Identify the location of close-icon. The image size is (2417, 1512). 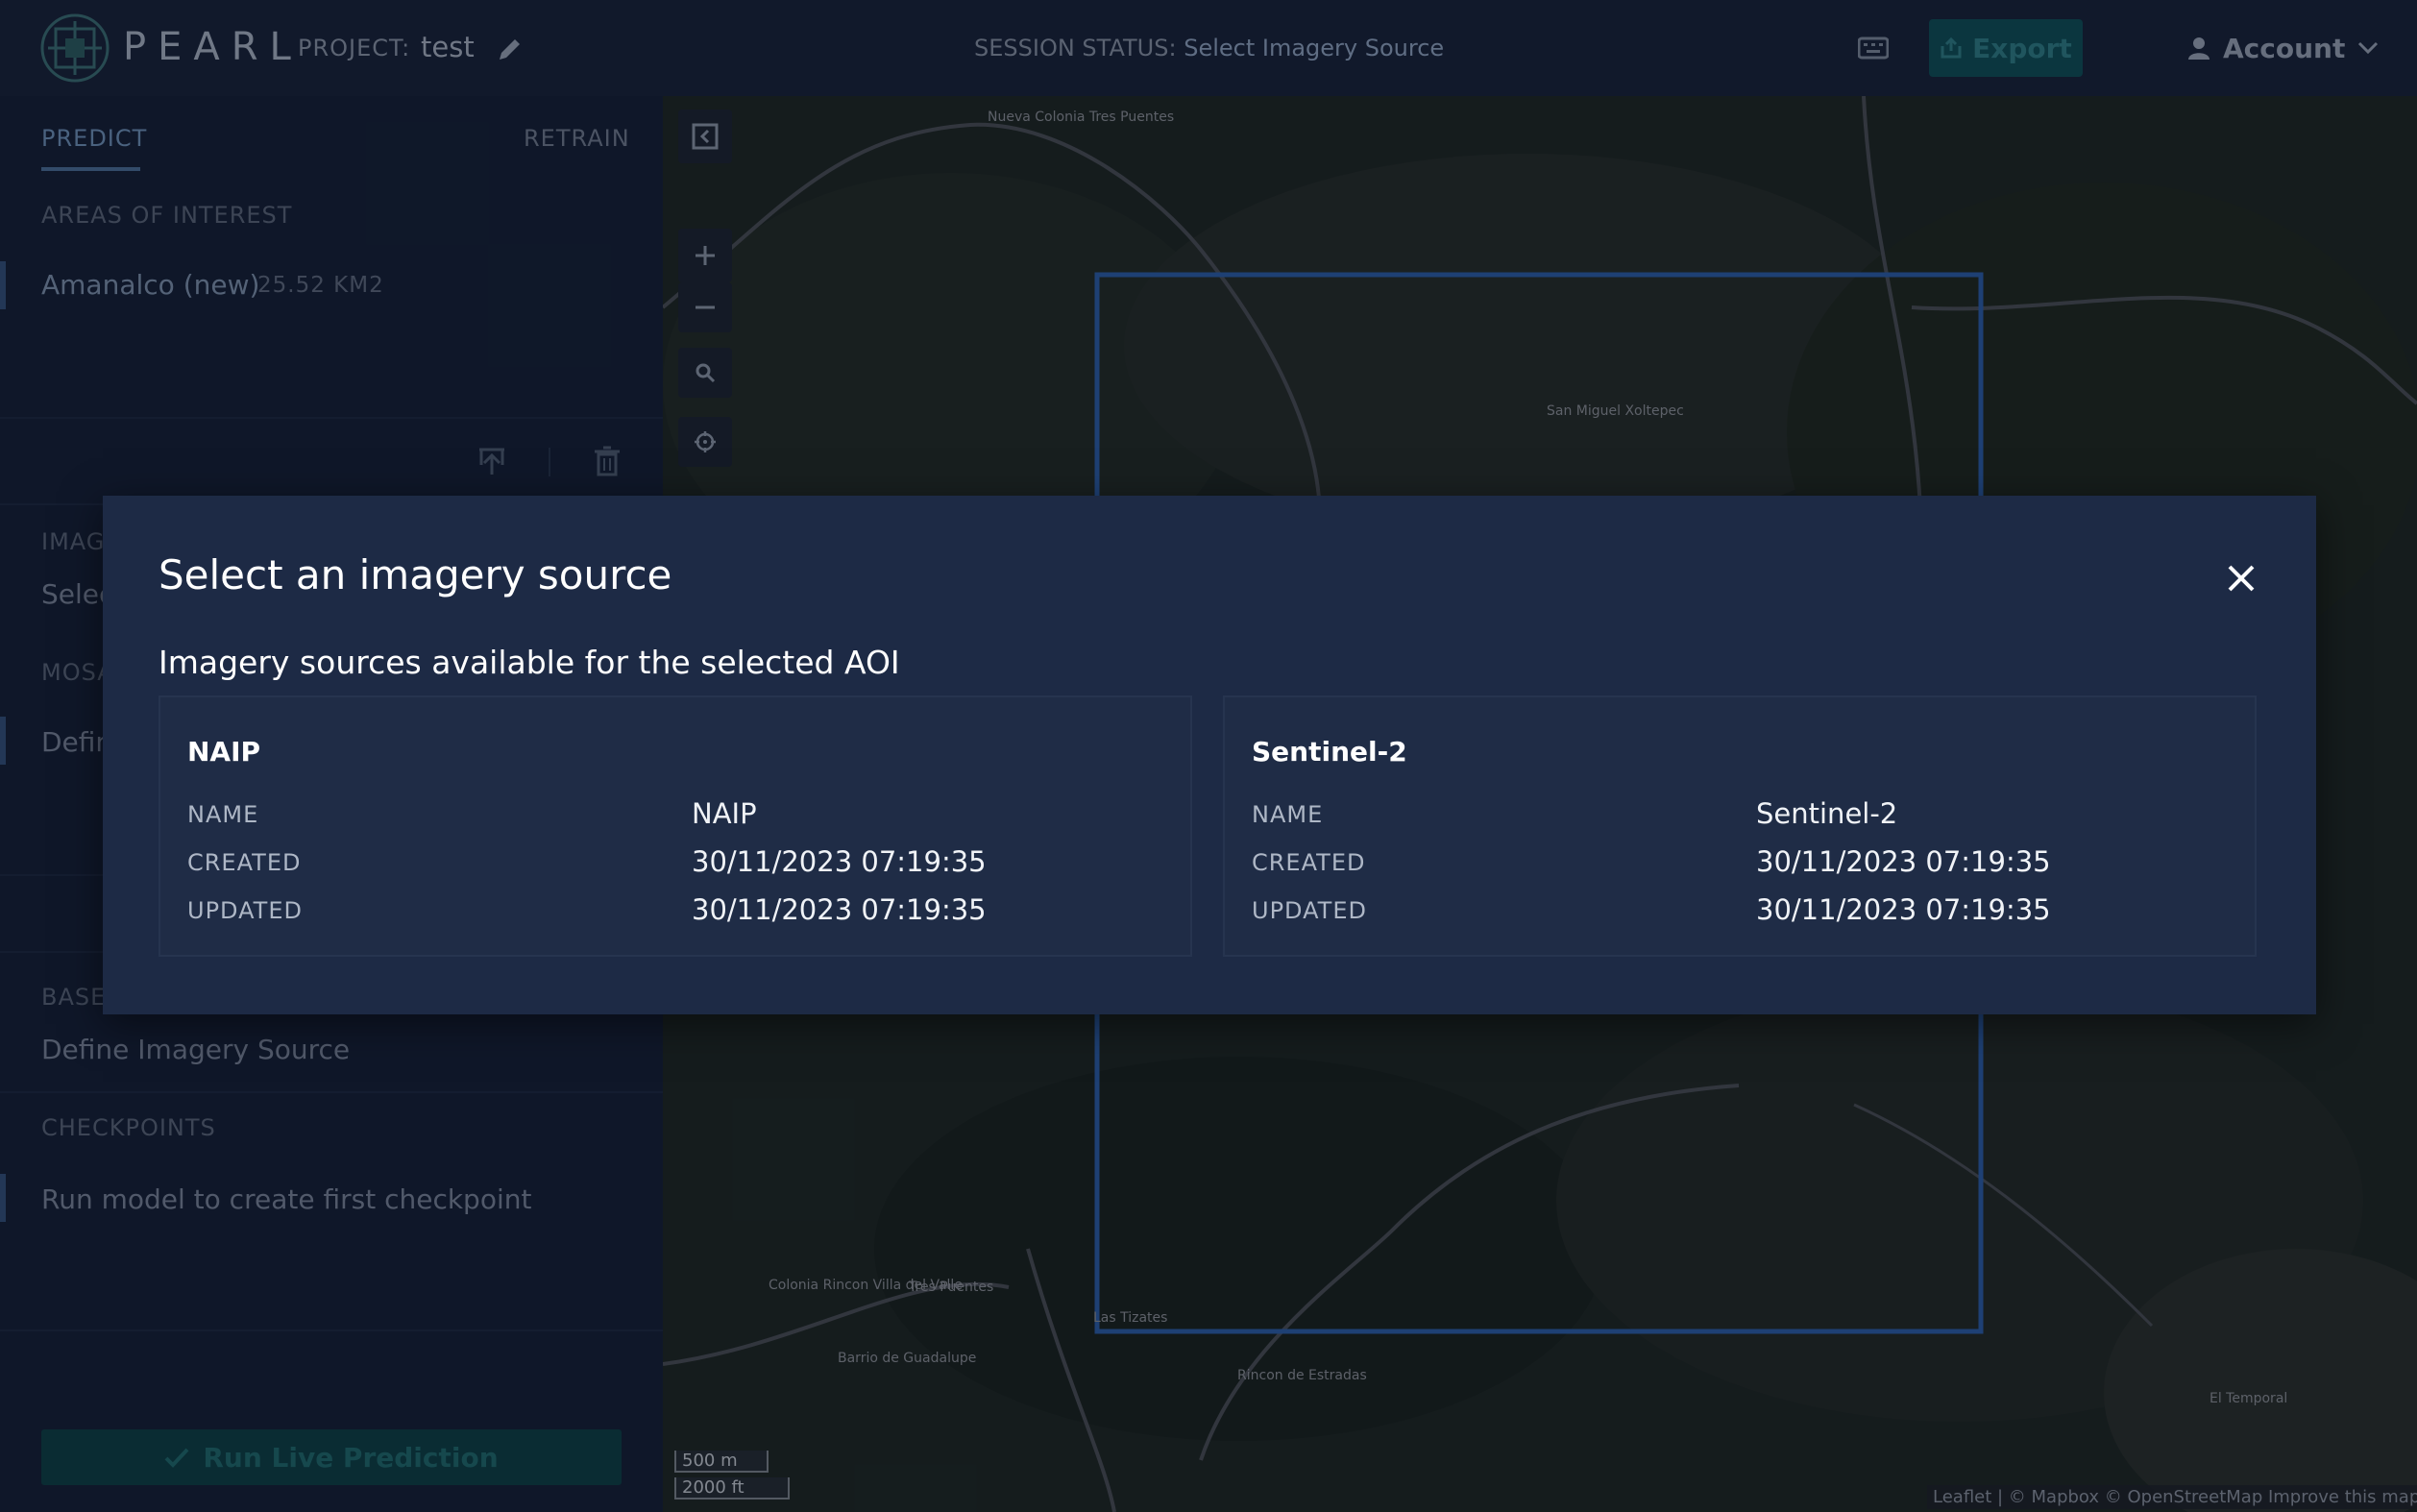
(2241, 578).